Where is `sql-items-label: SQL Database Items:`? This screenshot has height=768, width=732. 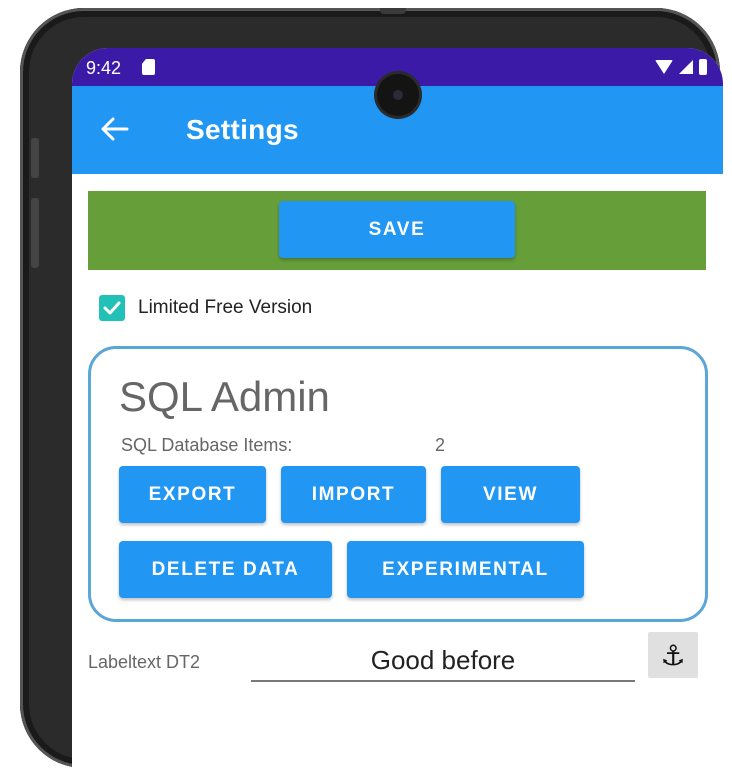
sql-items-label: SQL Database Items: is located at coordinates (207, 445).